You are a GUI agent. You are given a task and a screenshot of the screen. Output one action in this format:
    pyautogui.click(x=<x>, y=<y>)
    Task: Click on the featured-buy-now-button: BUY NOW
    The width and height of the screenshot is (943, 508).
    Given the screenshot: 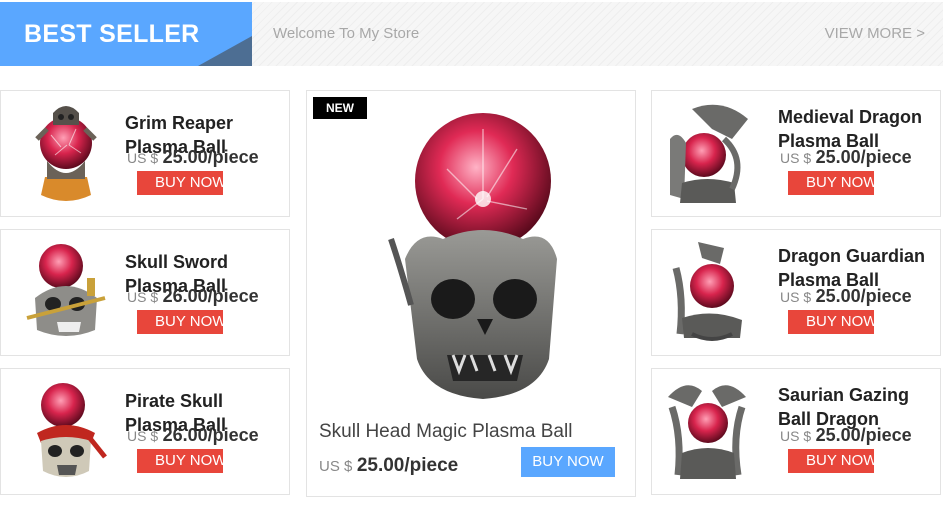 What is the action you would take?
    pyautogui.click(x=568, y=462)
    